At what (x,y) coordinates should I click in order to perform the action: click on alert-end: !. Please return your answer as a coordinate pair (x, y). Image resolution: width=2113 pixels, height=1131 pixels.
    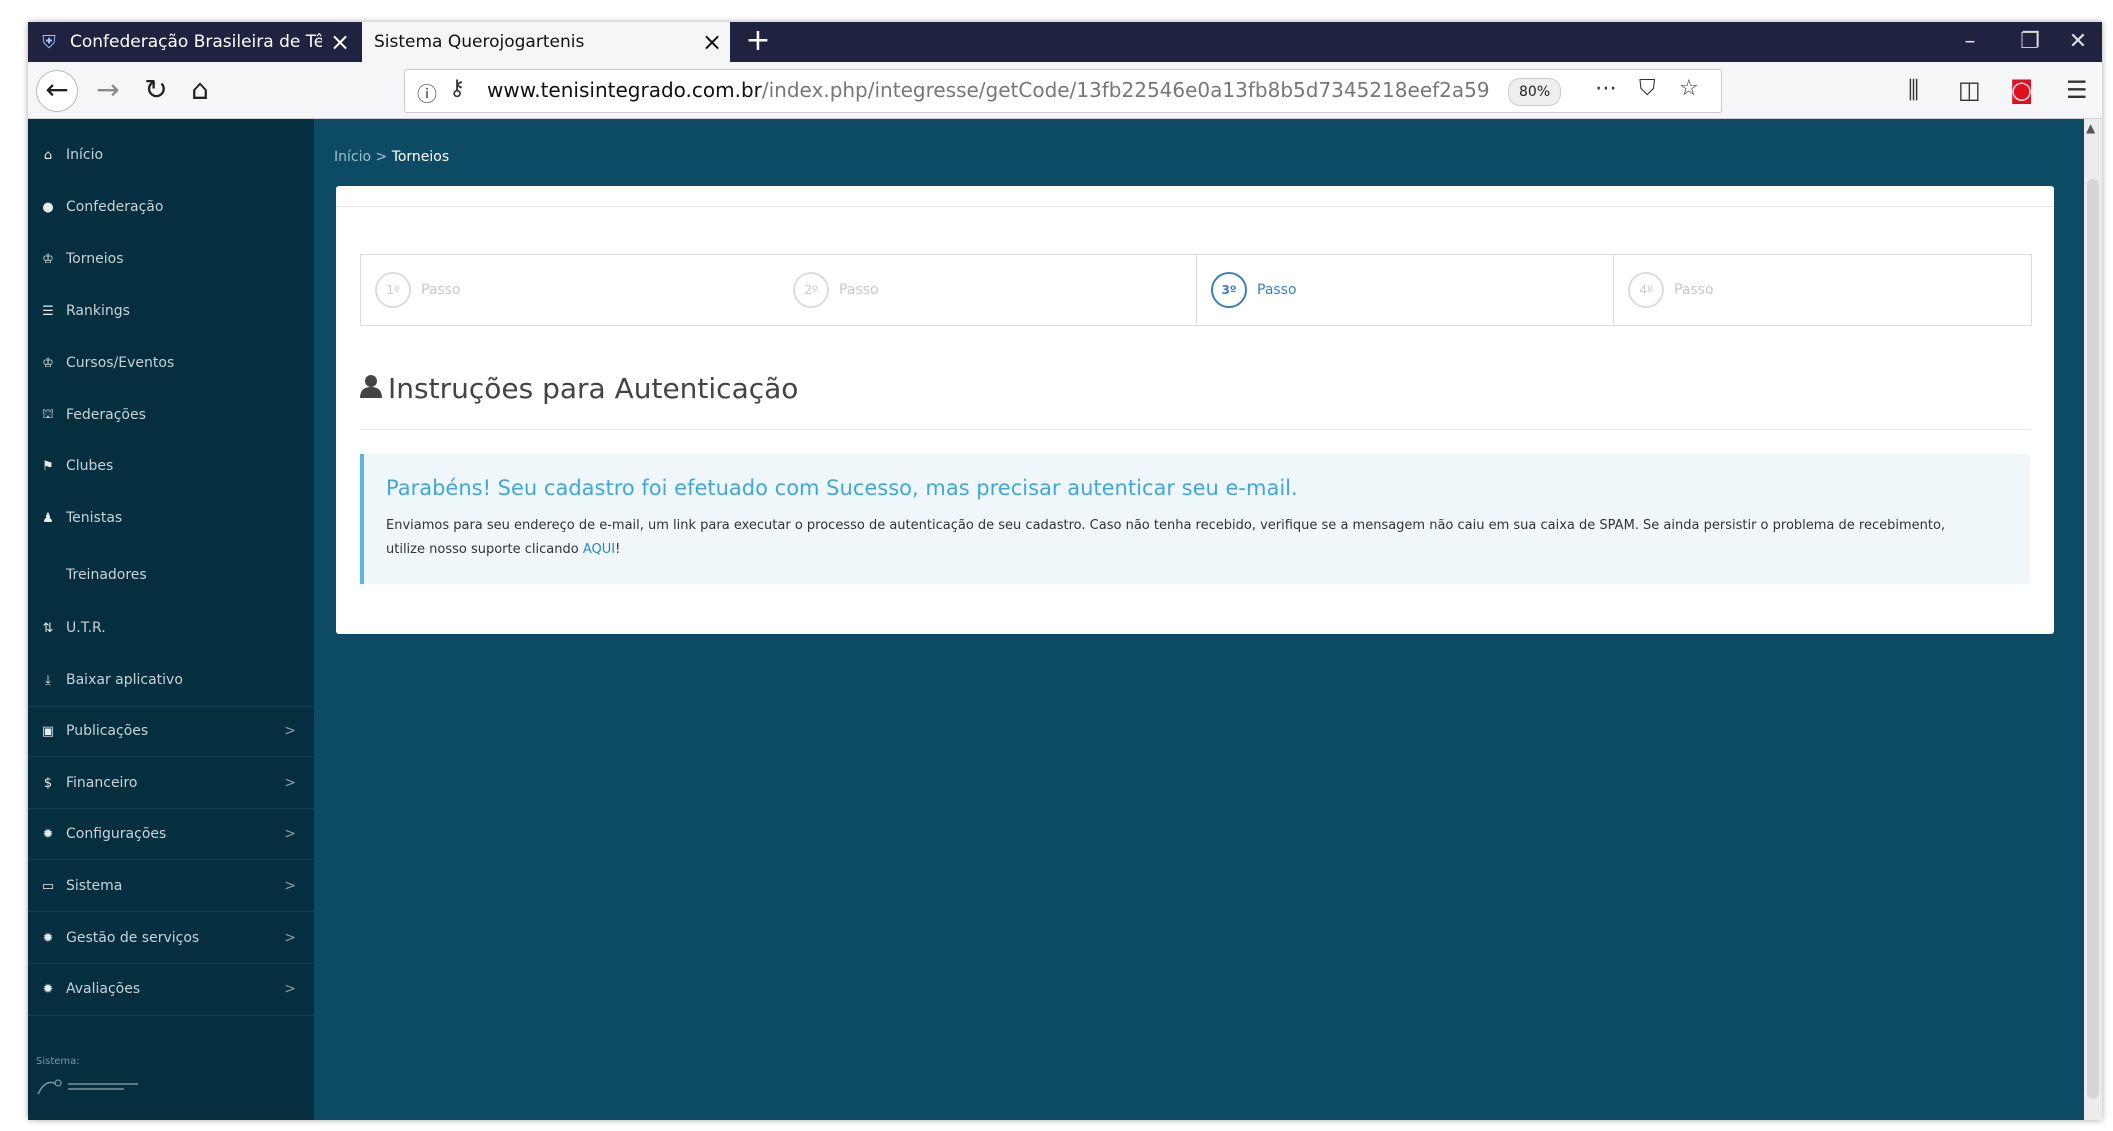
    Looking at the image, I should click on (618, 549).